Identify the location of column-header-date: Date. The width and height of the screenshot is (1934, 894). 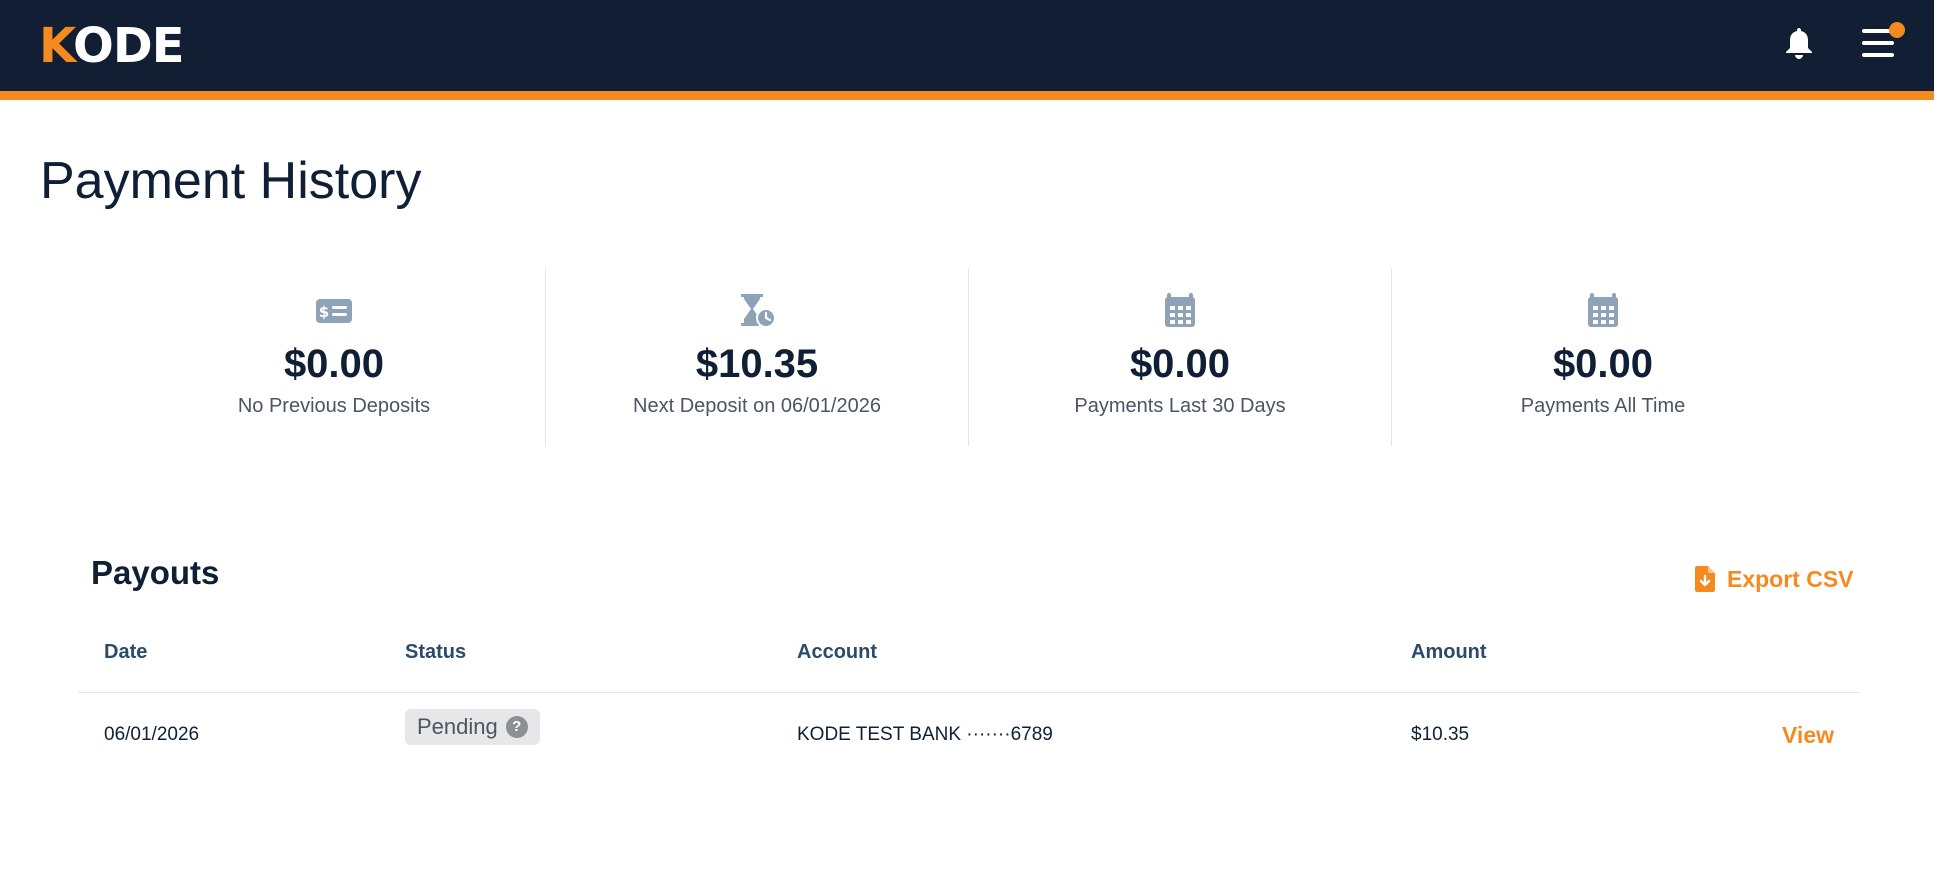
(125, 652).